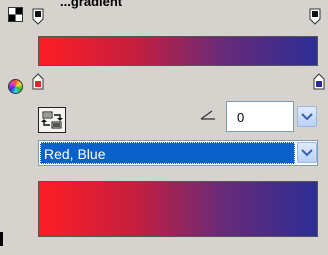  I want to click on gradient-preview-top, so click(178, 51).